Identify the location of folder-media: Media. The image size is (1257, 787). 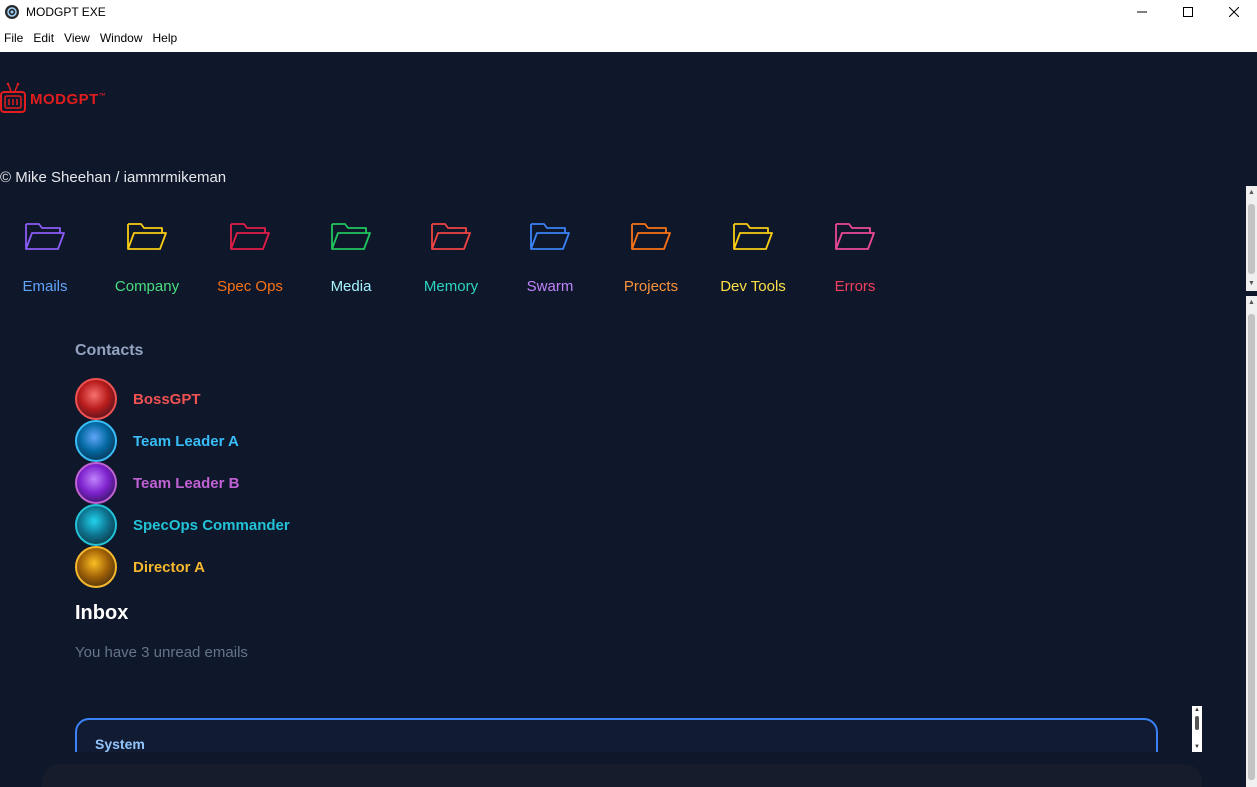
(351, 253).